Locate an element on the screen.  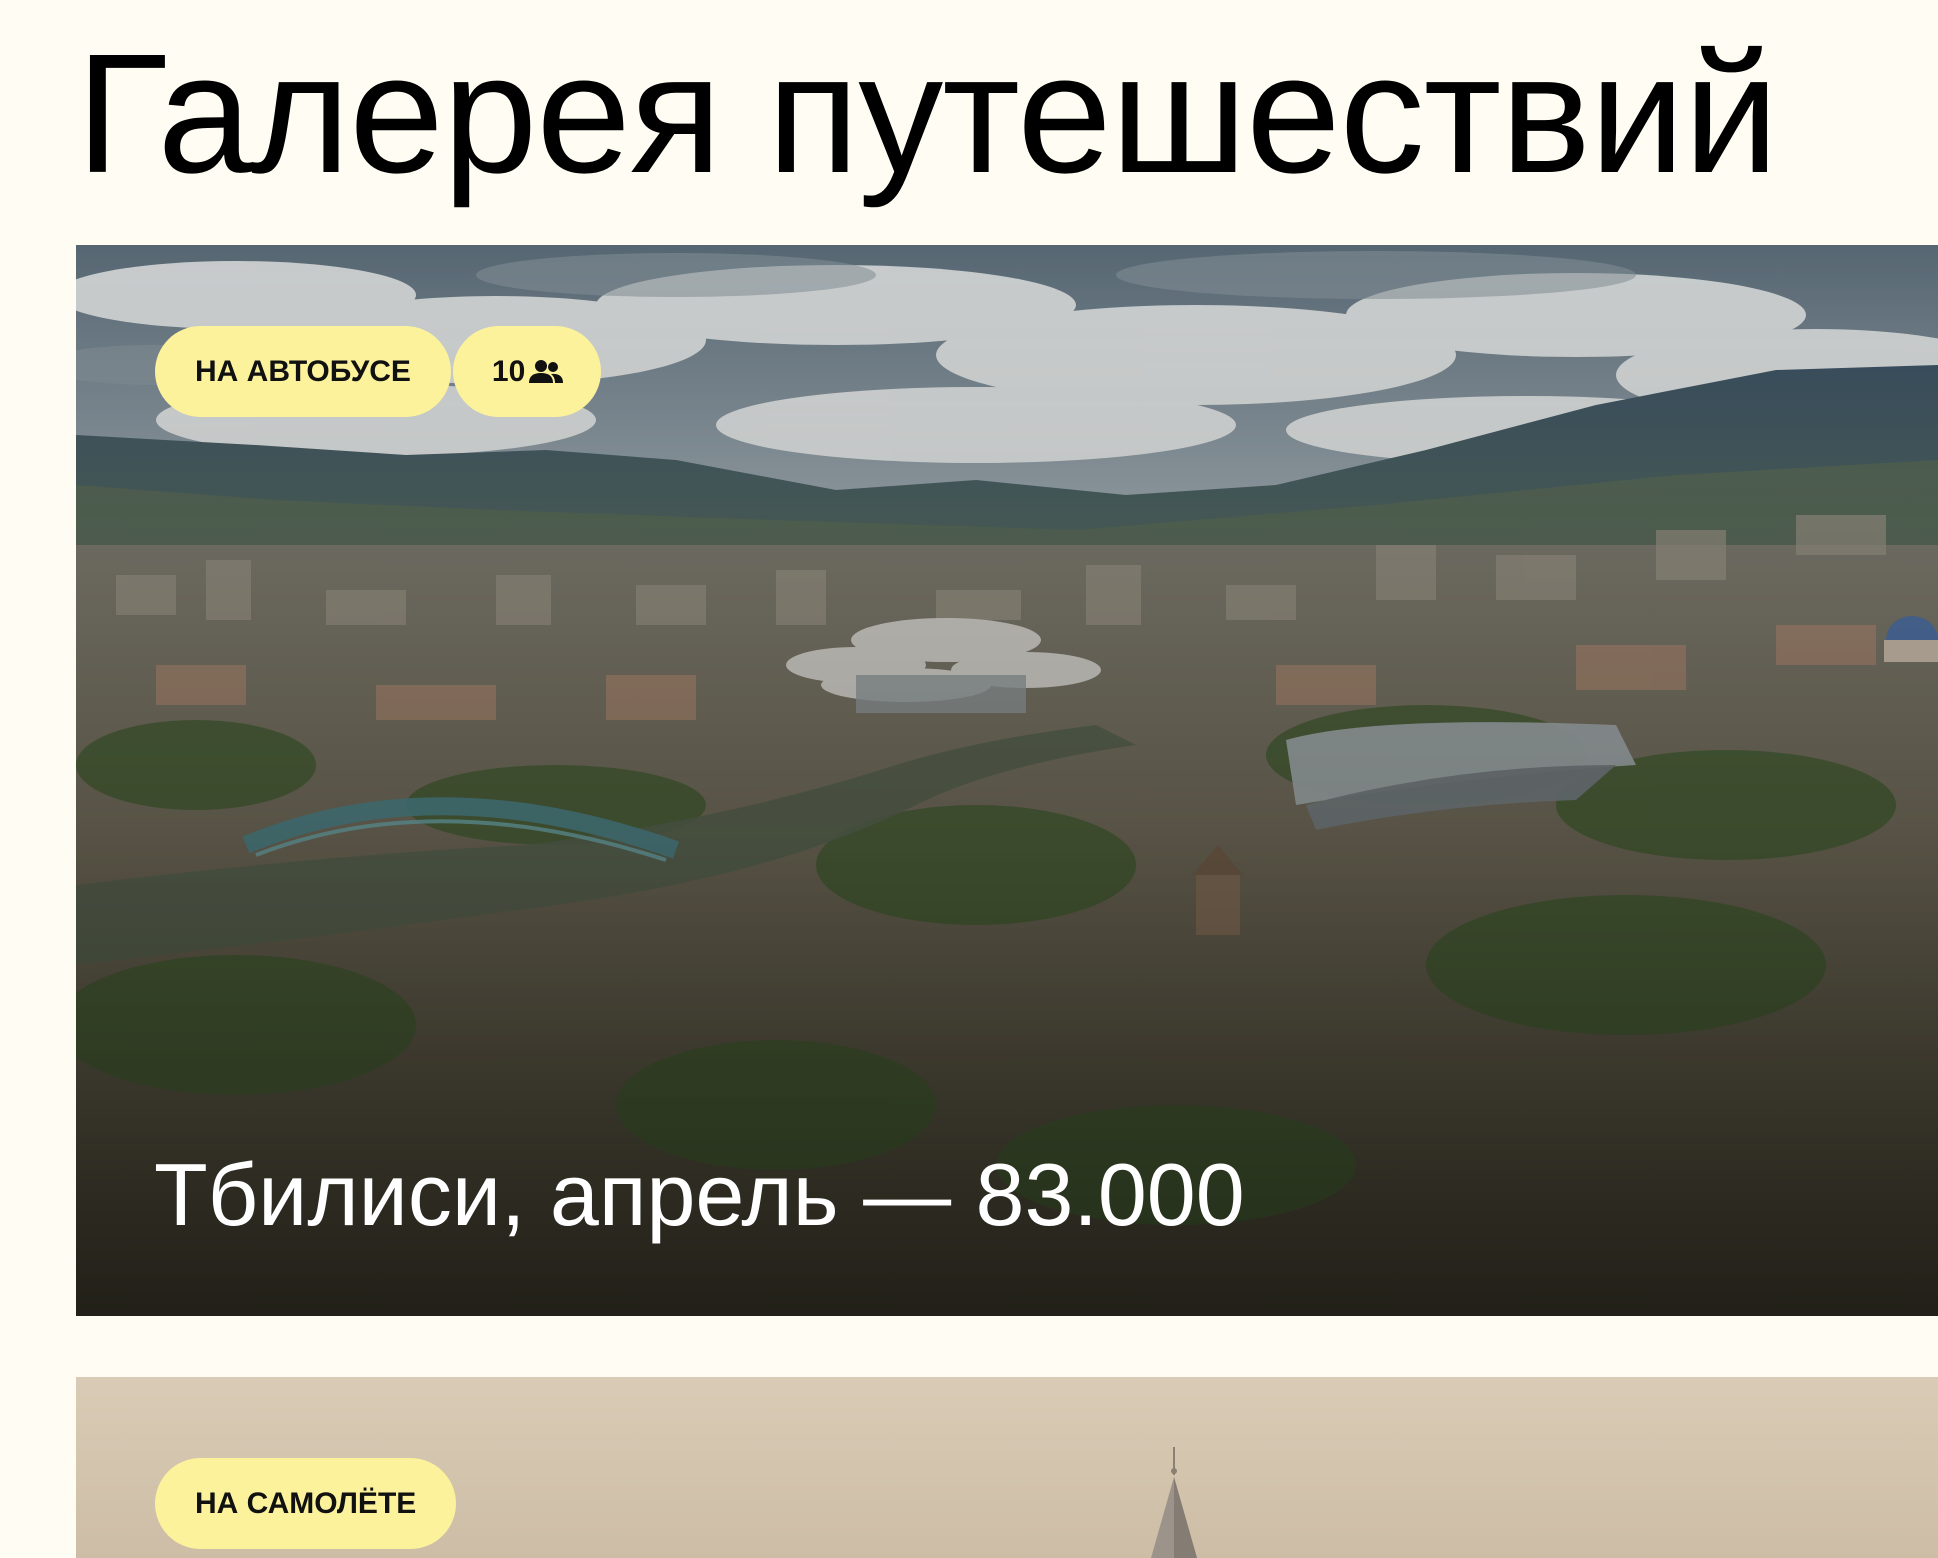
transport-badge-label: НА АВТОБУСЕ is located at coordinates (303, 371).